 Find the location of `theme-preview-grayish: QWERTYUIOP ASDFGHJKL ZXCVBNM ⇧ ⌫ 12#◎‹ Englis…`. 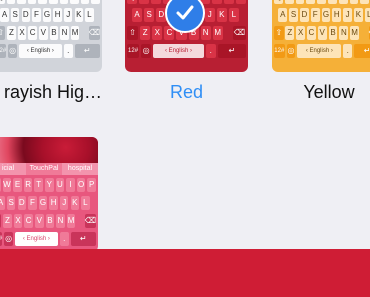

theme-preview-grayish: QWERTYUIOP ASDFGHJKL ZXCVBNM ⇧ ⌫ 12#◎‹ Englis… is located at coordinates (51, 36).